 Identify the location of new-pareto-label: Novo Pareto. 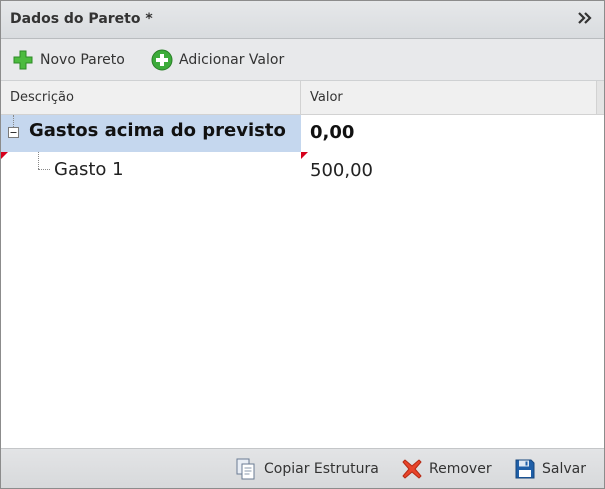
(82, 60).